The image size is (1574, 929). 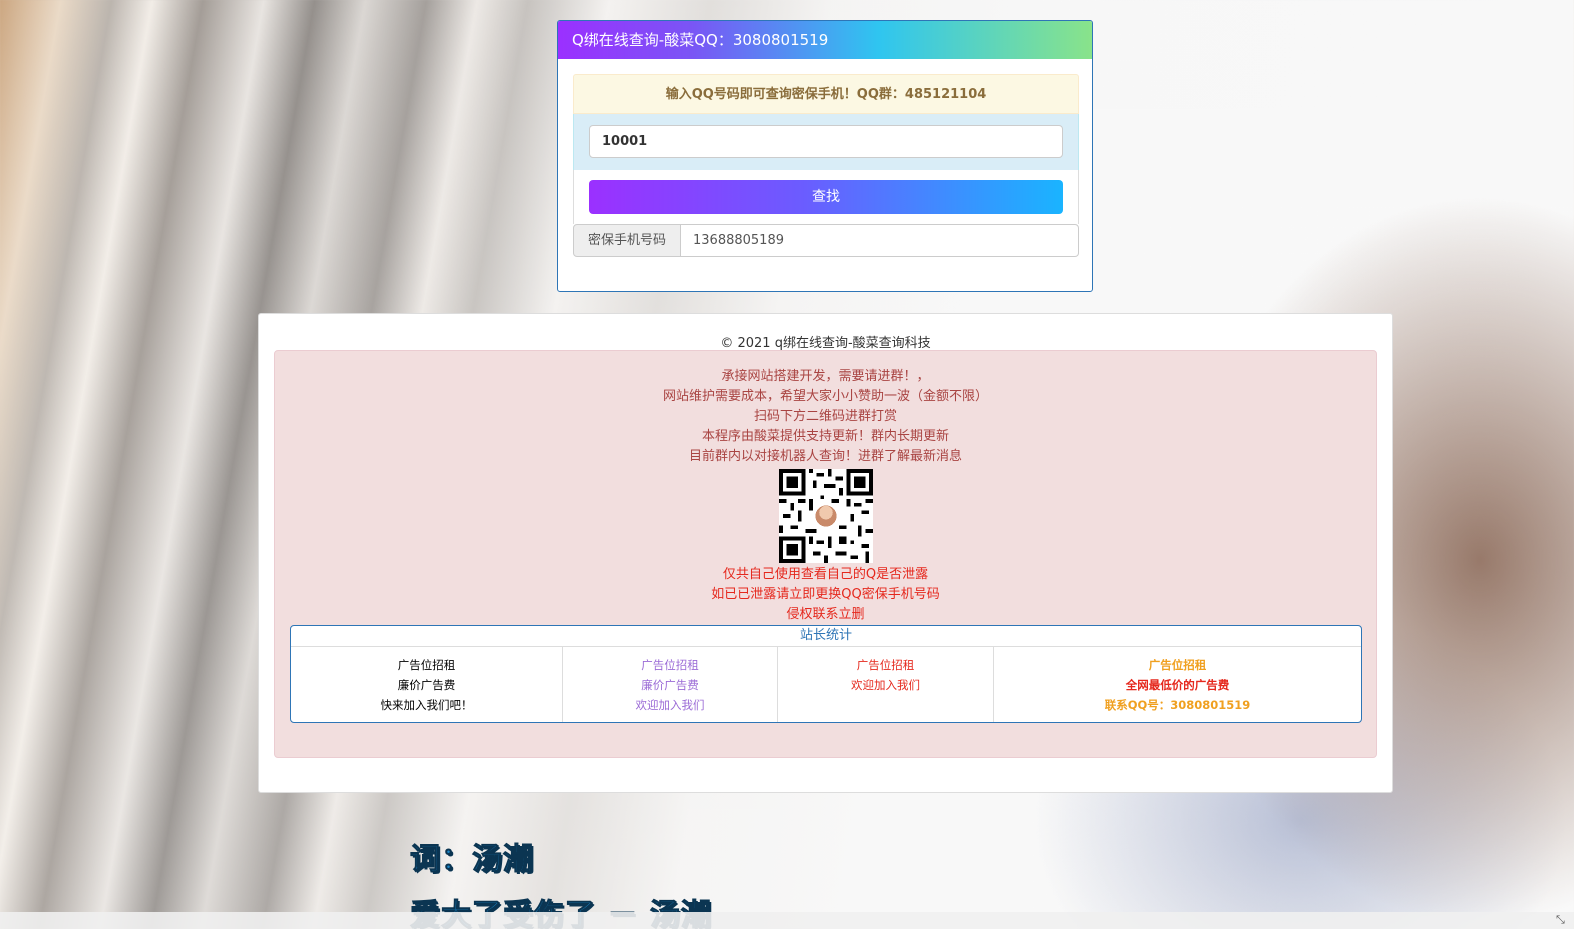 I want to click on result-group: 密保手机号码 13688805189, so click(x=826, y=240).